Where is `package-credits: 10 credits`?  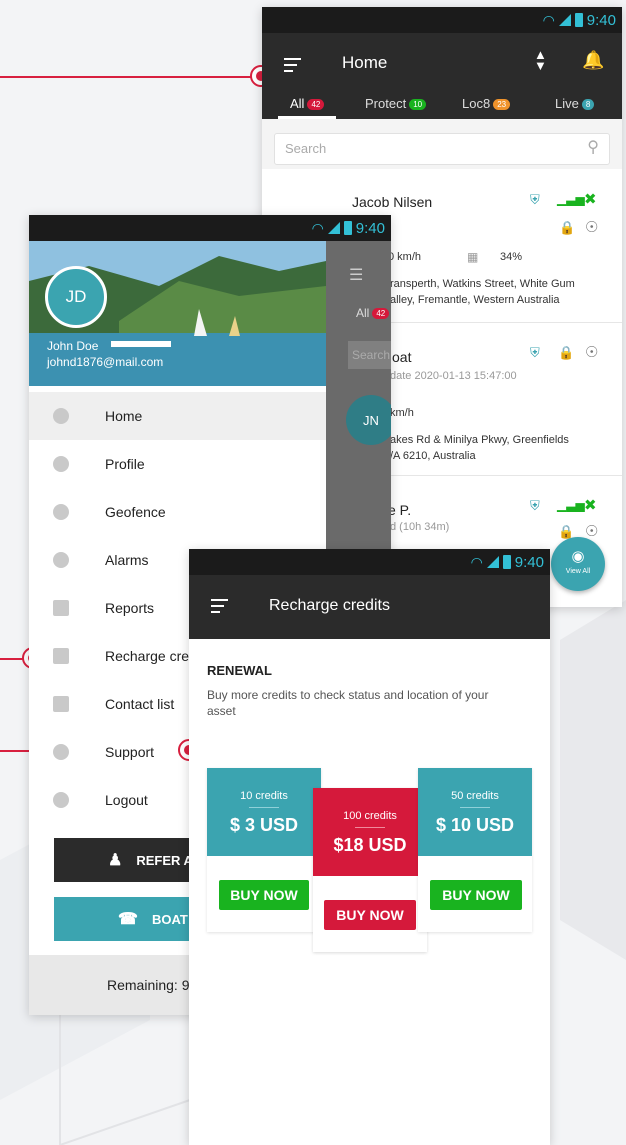 package-credits: 10 credits is located at coordinates (264, 796).